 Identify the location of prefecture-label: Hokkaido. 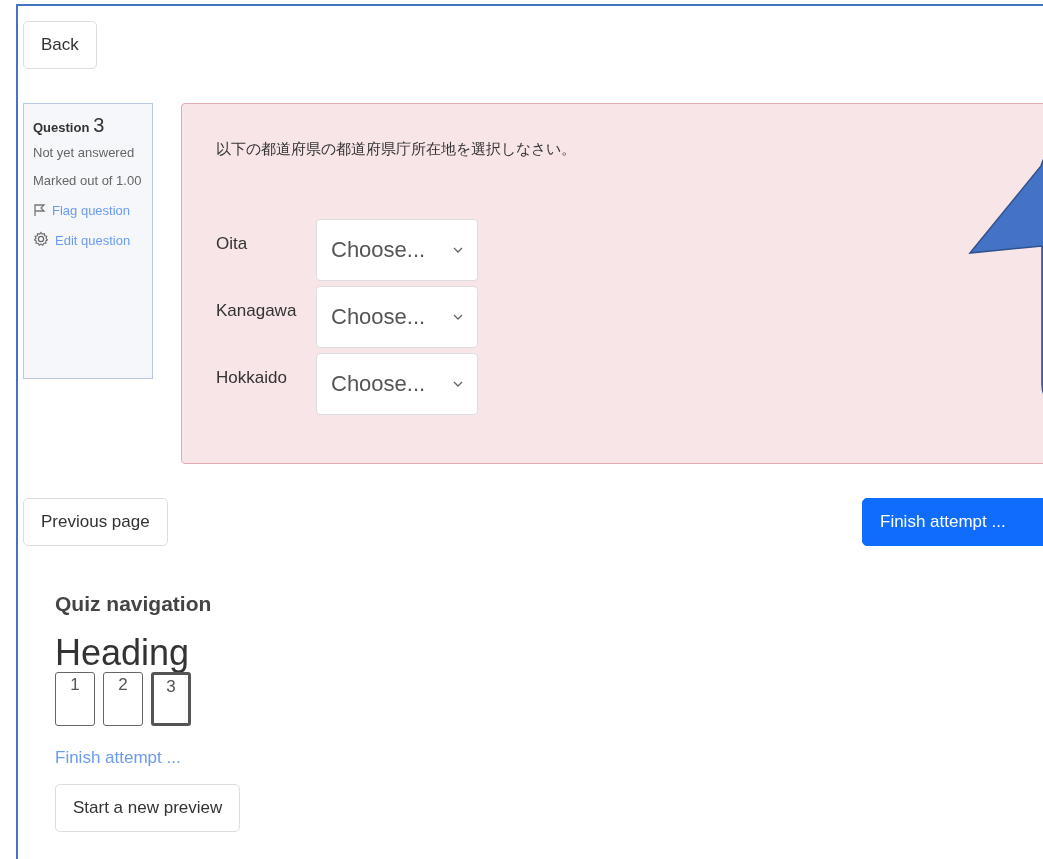
(252, 377).